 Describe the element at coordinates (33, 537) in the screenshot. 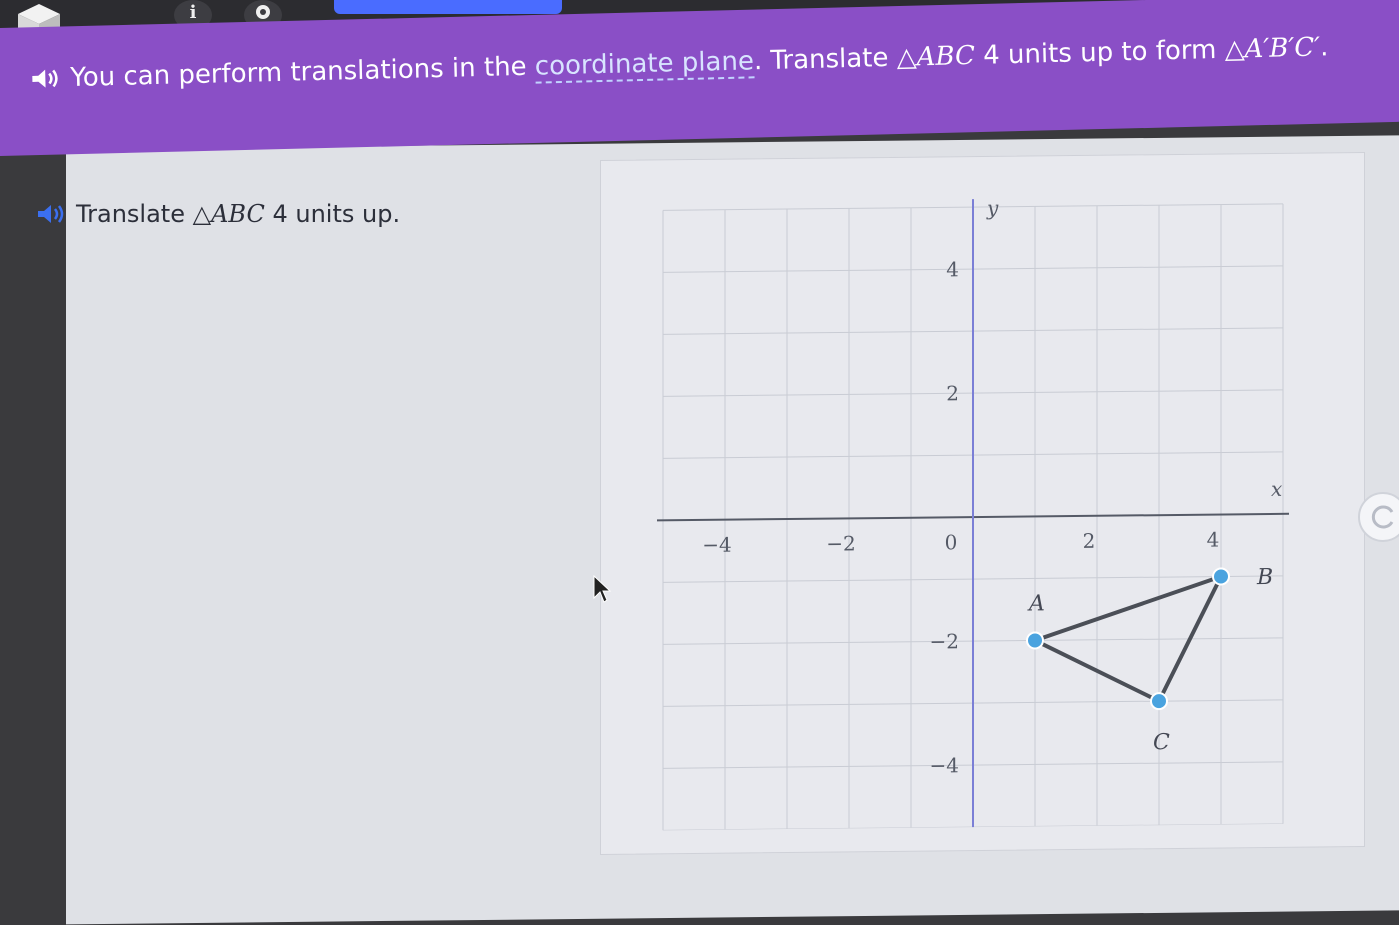

I see `left-rail` at that location.